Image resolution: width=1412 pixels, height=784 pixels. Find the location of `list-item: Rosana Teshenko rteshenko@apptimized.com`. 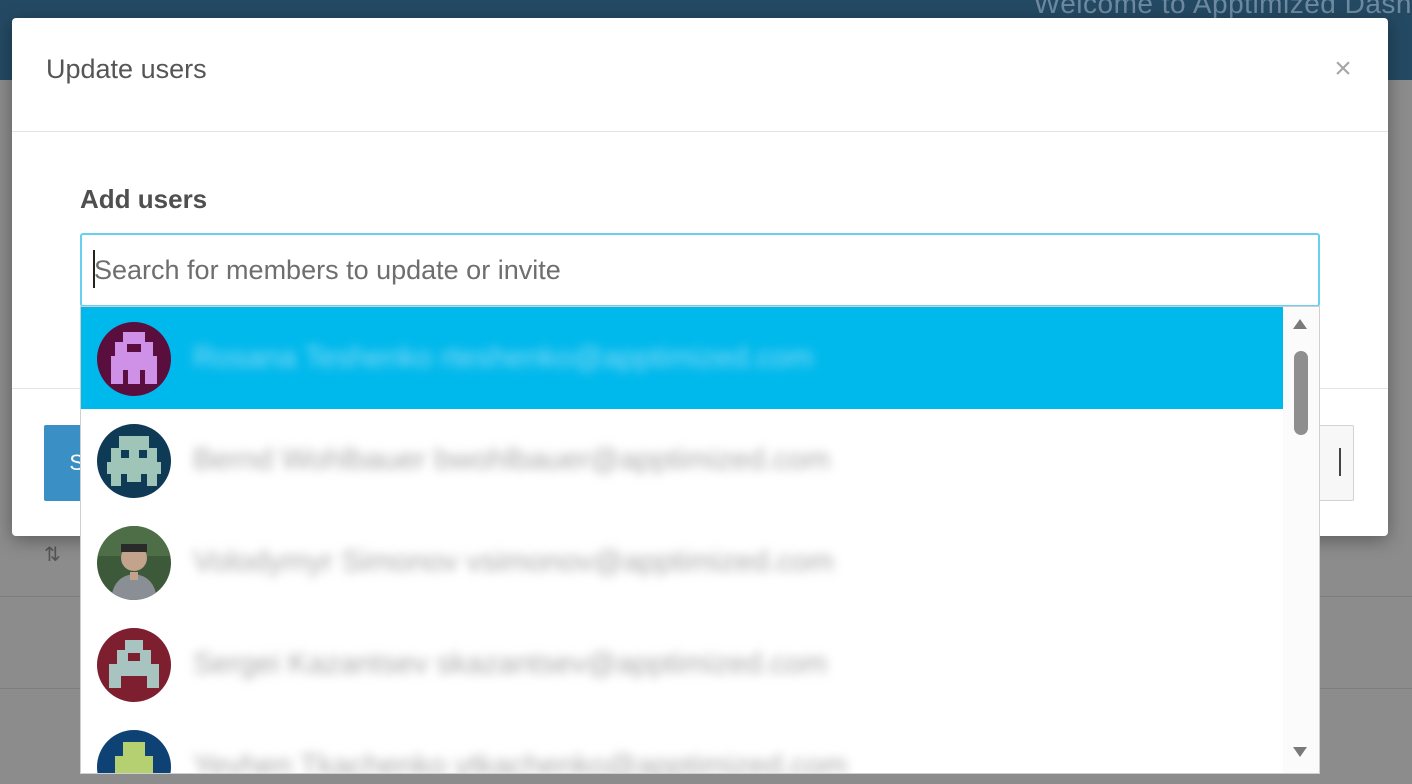

list-item: Rosana Teshenko rteshenko@apptimized.com is located at coordinates (682, 358).